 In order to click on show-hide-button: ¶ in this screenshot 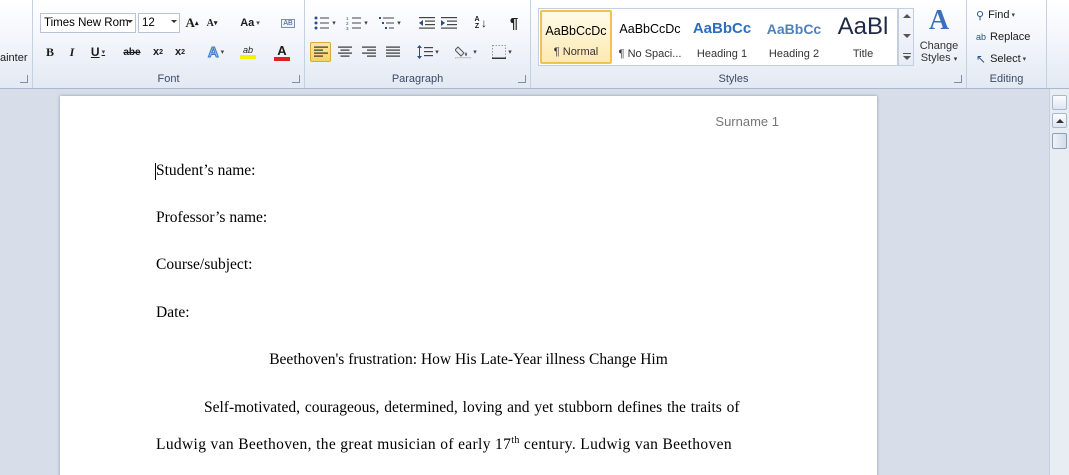, I will do `click(514, 23)`.